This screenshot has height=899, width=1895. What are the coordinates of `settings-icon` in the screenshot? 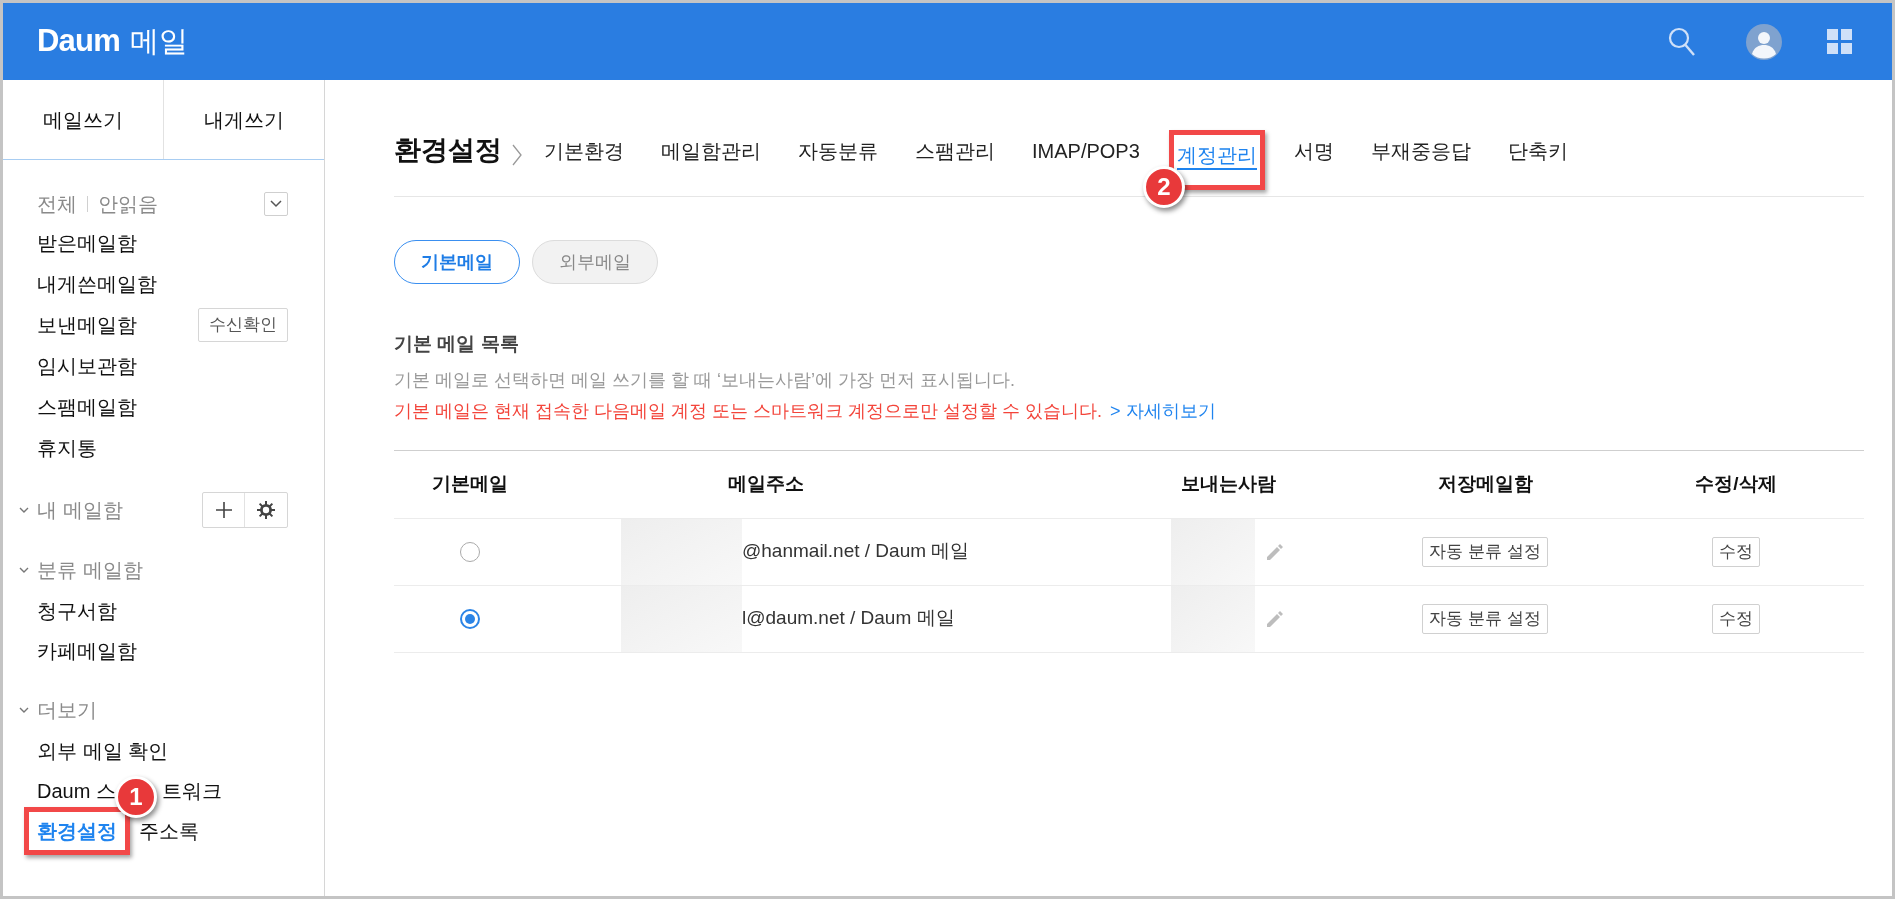 It's located at (266, 510).